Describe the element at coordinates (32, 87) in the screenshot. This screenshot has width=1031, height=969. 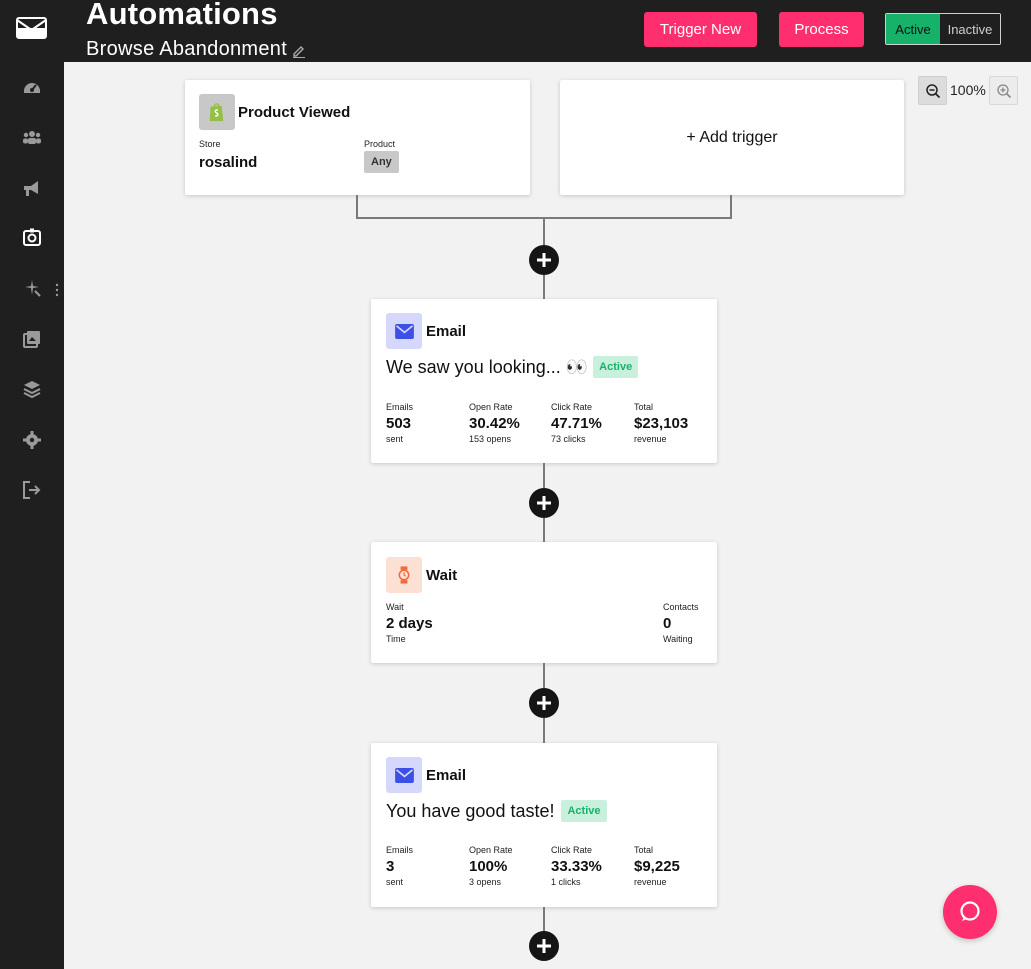
I see `nav-dashboard-icon` at that location.